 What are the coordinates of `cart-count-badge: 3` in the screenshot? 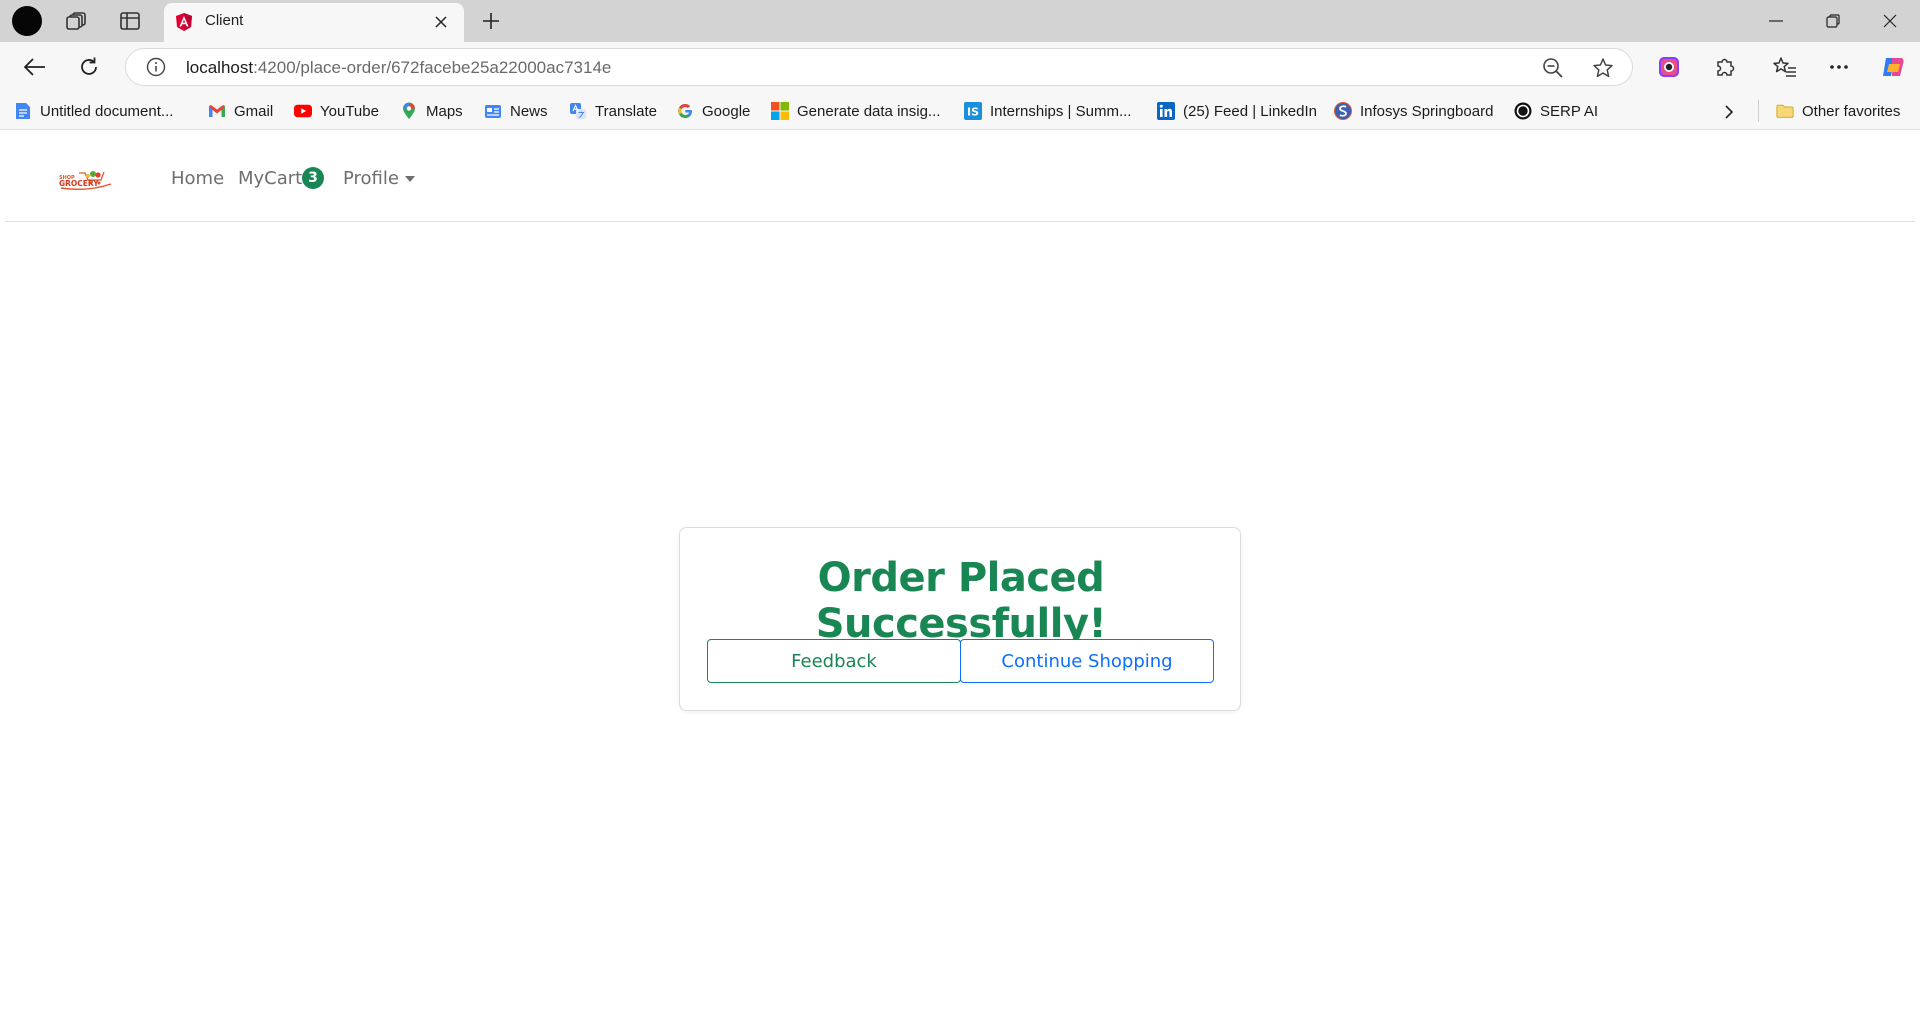 It's located at (313, 178).